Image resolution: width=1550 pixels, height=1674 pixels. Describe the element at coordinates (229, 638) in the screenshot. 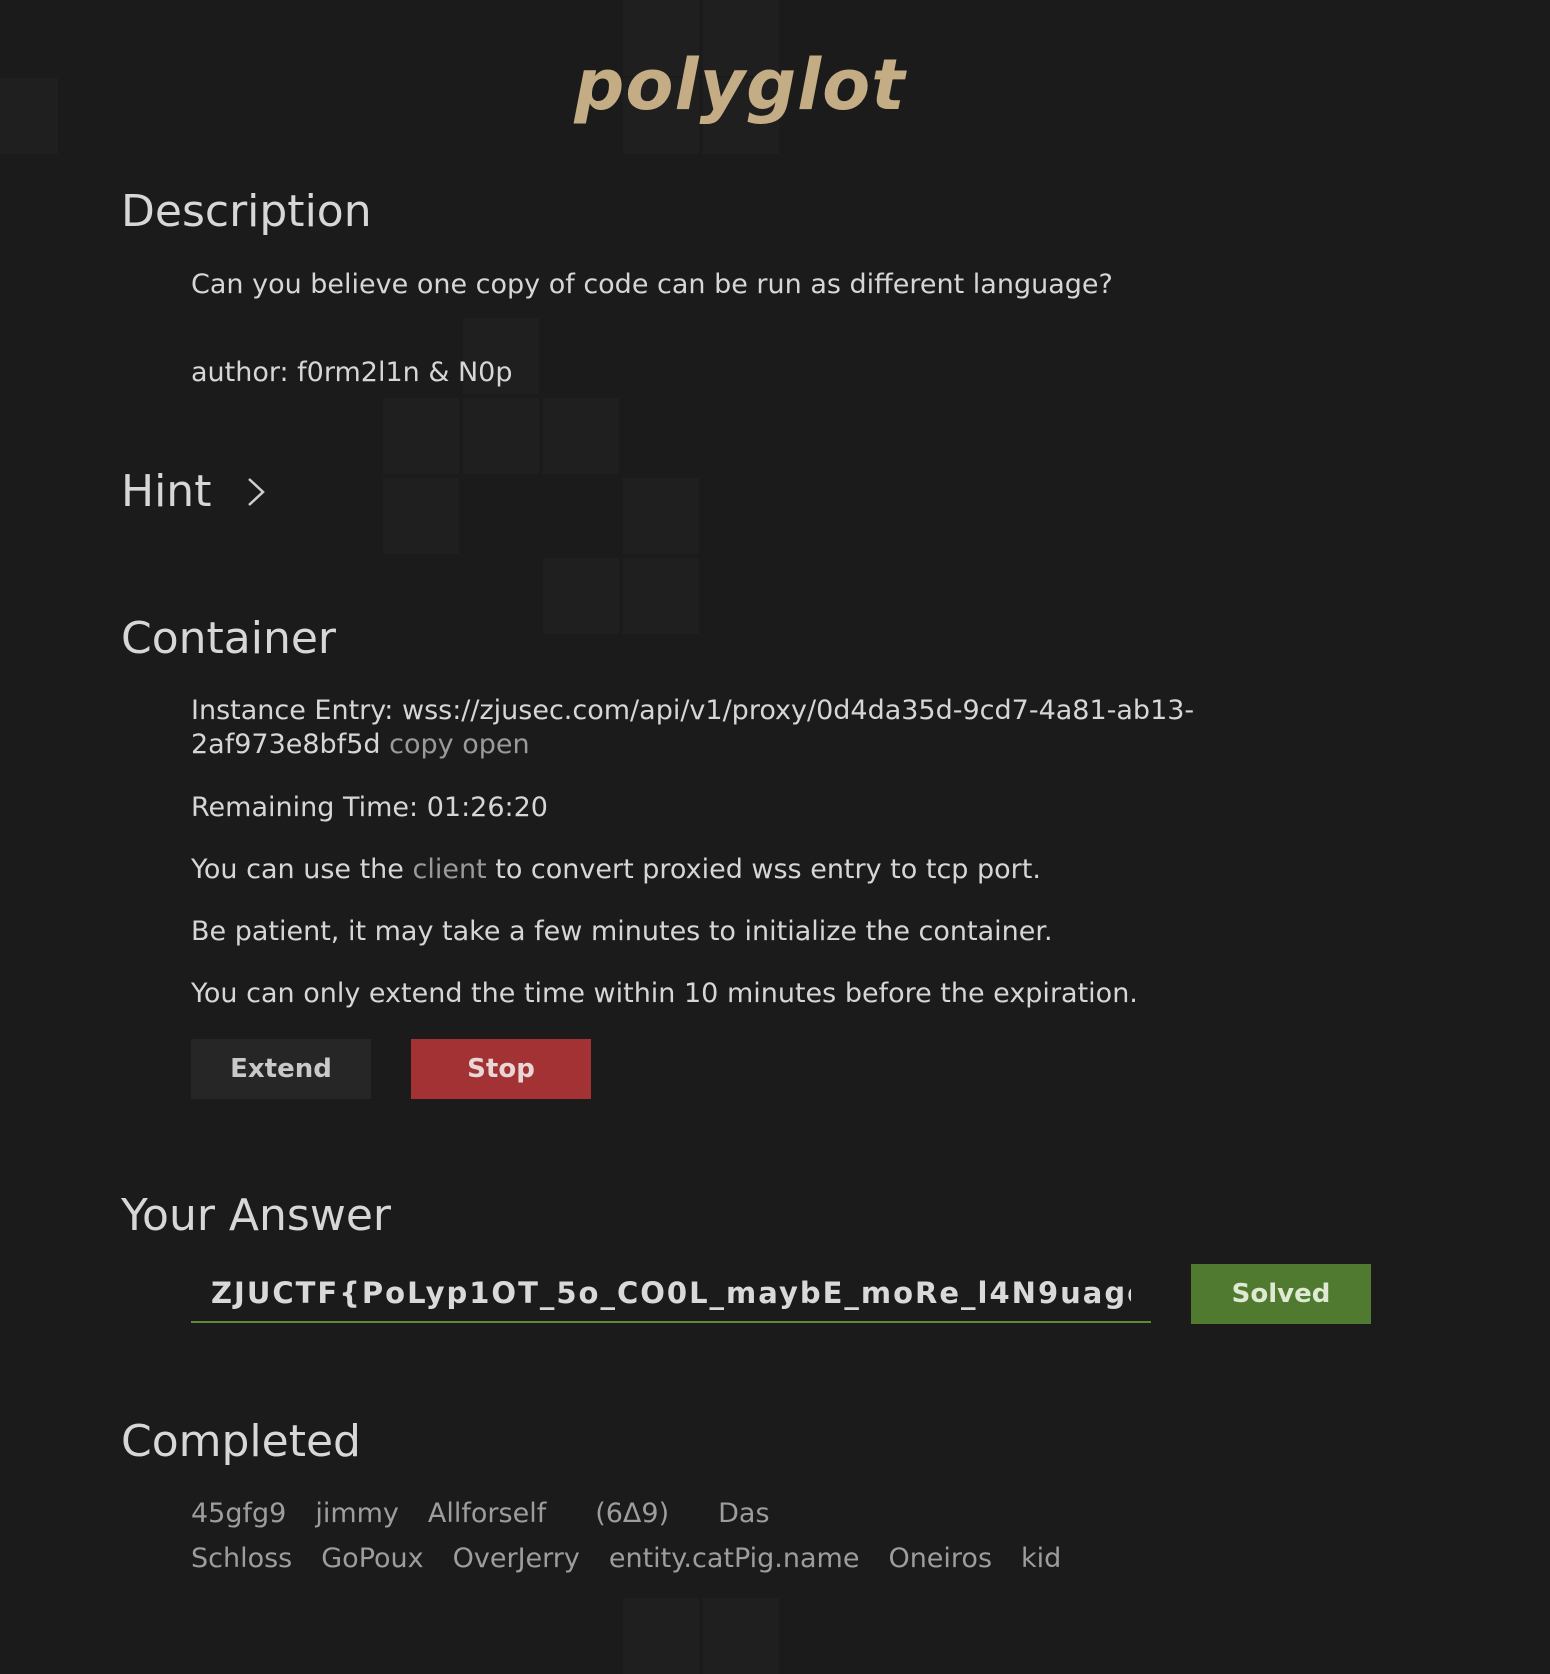

I see `container-heading: Container` at that location.